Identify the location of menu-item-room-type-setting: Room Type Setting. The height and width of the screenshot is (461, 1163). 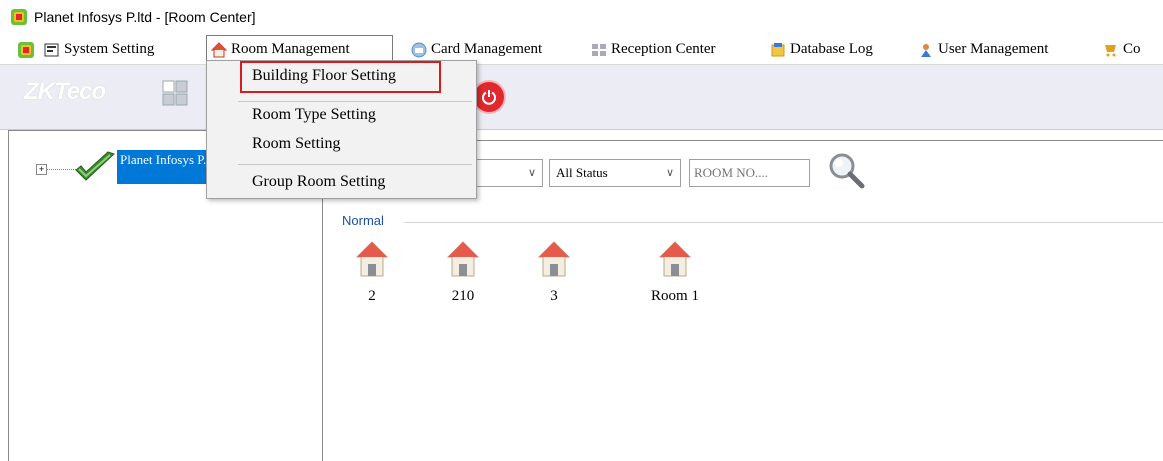
(314, 115).